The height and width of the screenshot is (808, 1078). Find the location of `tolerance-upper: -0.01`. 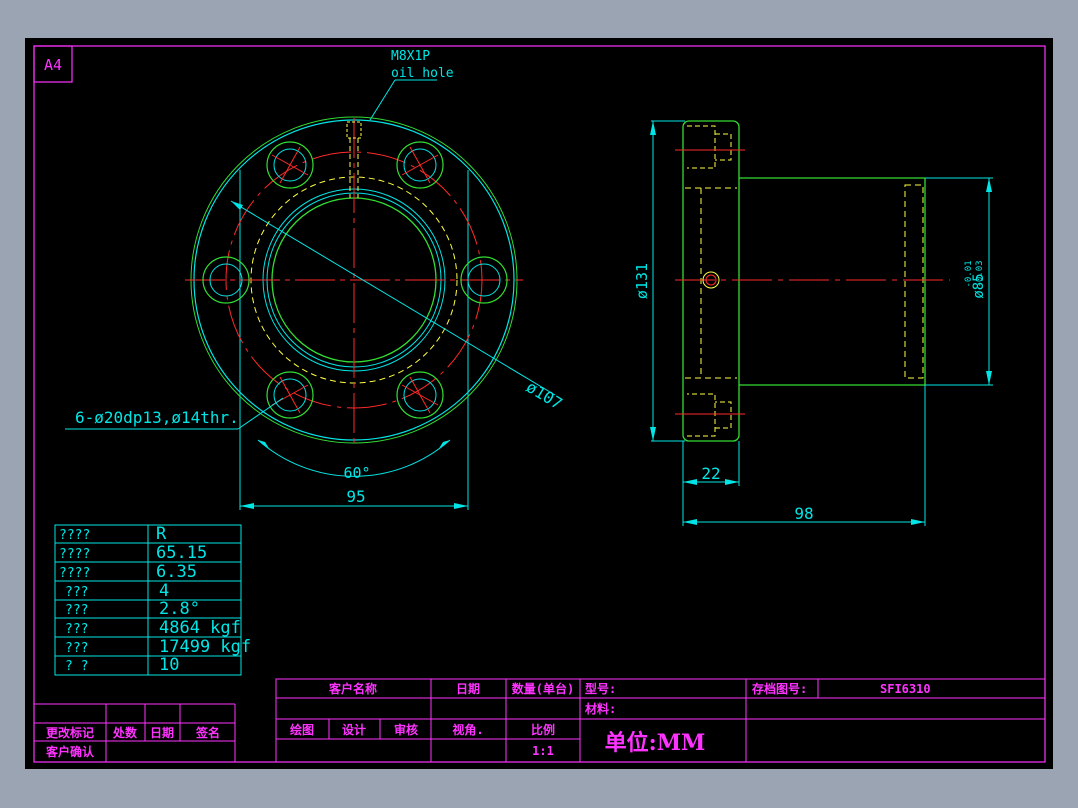

tolerance-upper: -0.01 is located at coordinates (969, 273).